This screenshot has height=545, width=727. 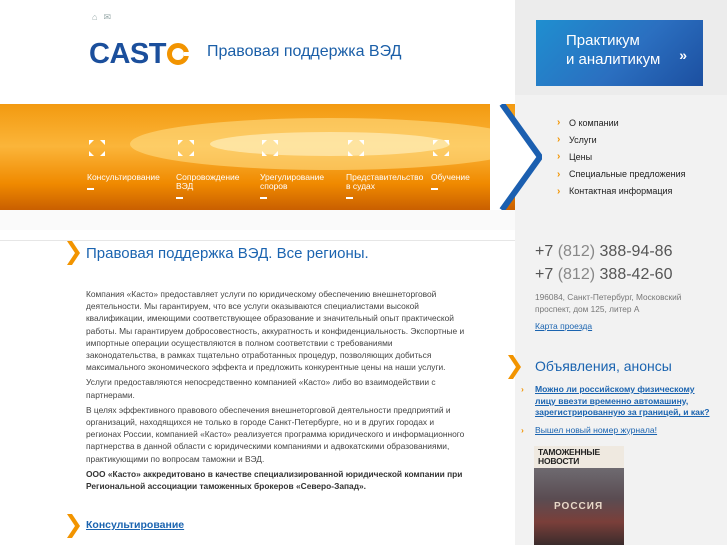 I want to click on mail-icon: ✉, so click(x=107, y=17).